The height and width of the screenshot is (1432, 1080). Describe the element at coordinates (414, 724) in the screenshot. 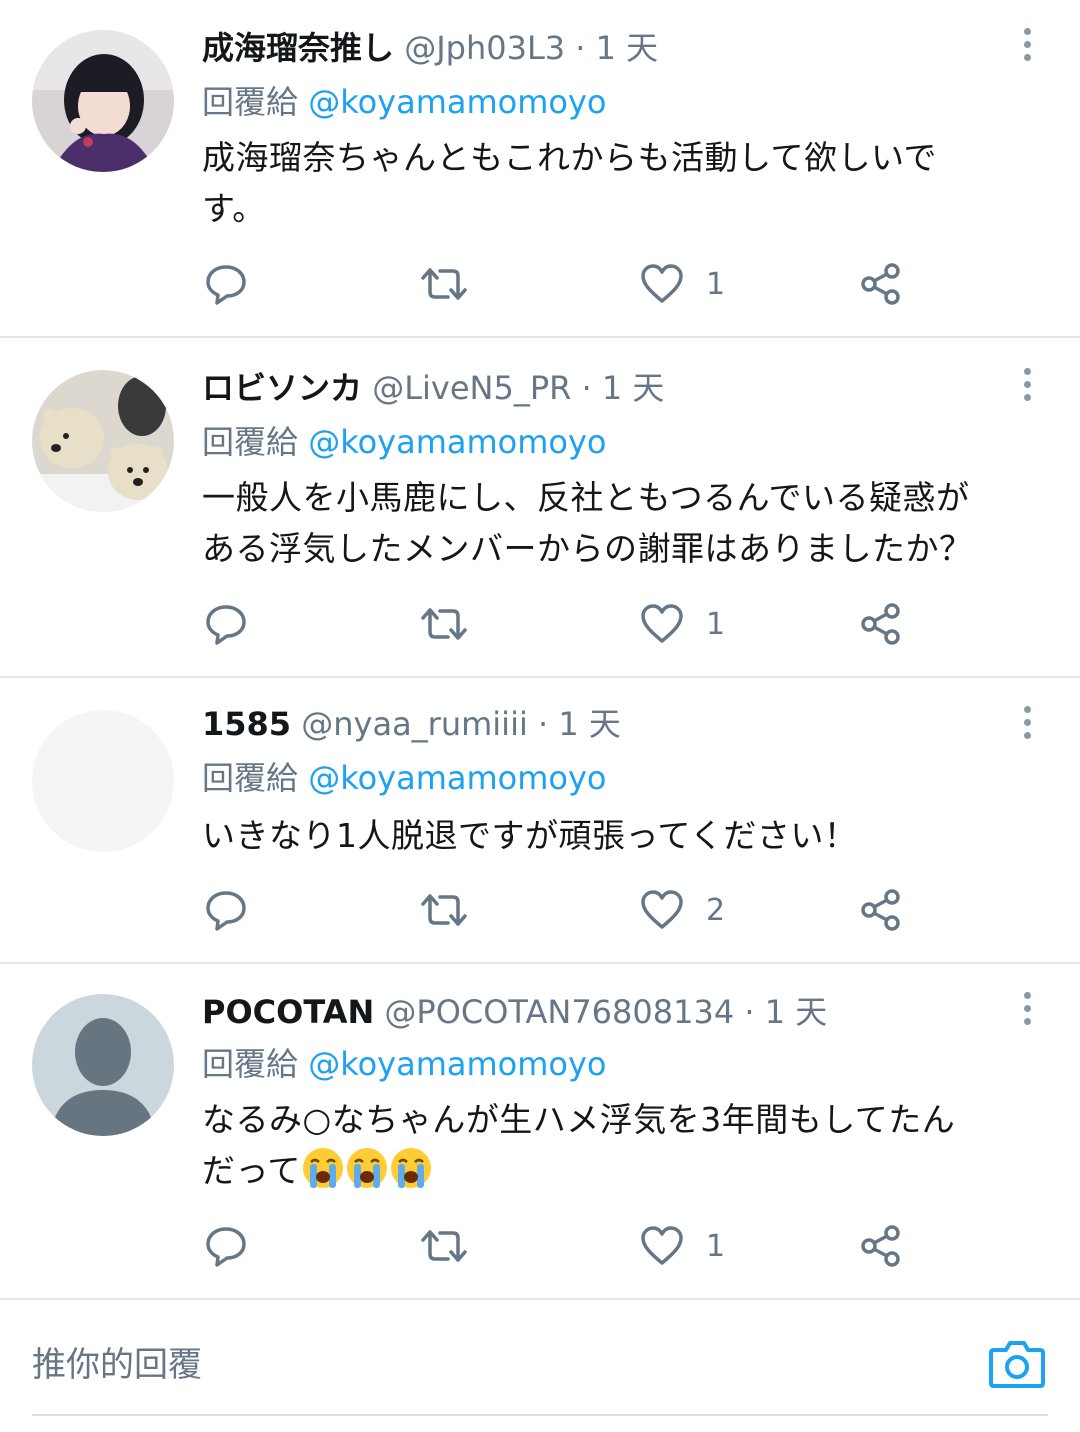

I see `user-handle: @nyaa_rumiiii` at that location.